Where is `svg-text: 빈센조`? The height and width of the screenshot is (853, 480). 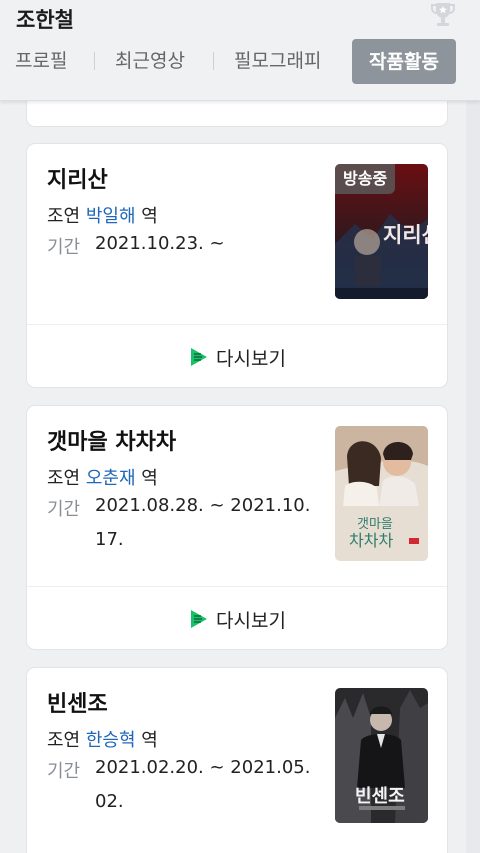 svg-text: 빈센조 is located at coordinates (380, 796).